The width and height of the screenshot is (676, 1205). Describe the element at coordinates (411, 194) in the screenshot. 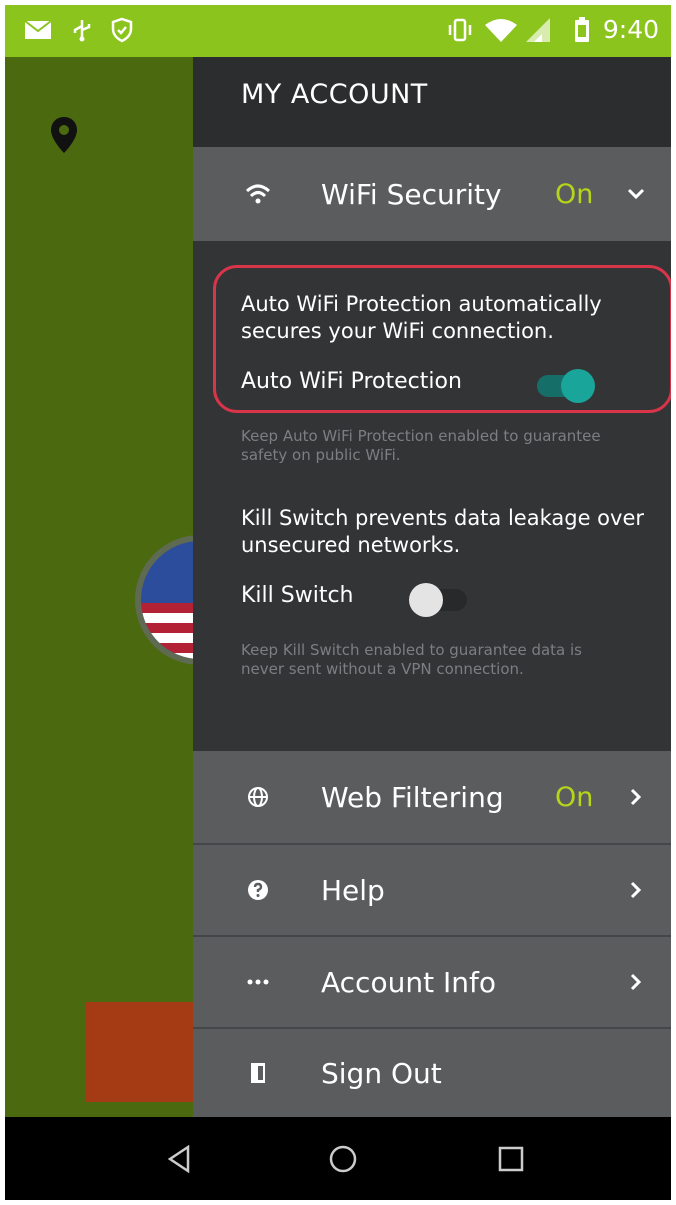

I see `wifi-security-label: WiFi Security` at that location.